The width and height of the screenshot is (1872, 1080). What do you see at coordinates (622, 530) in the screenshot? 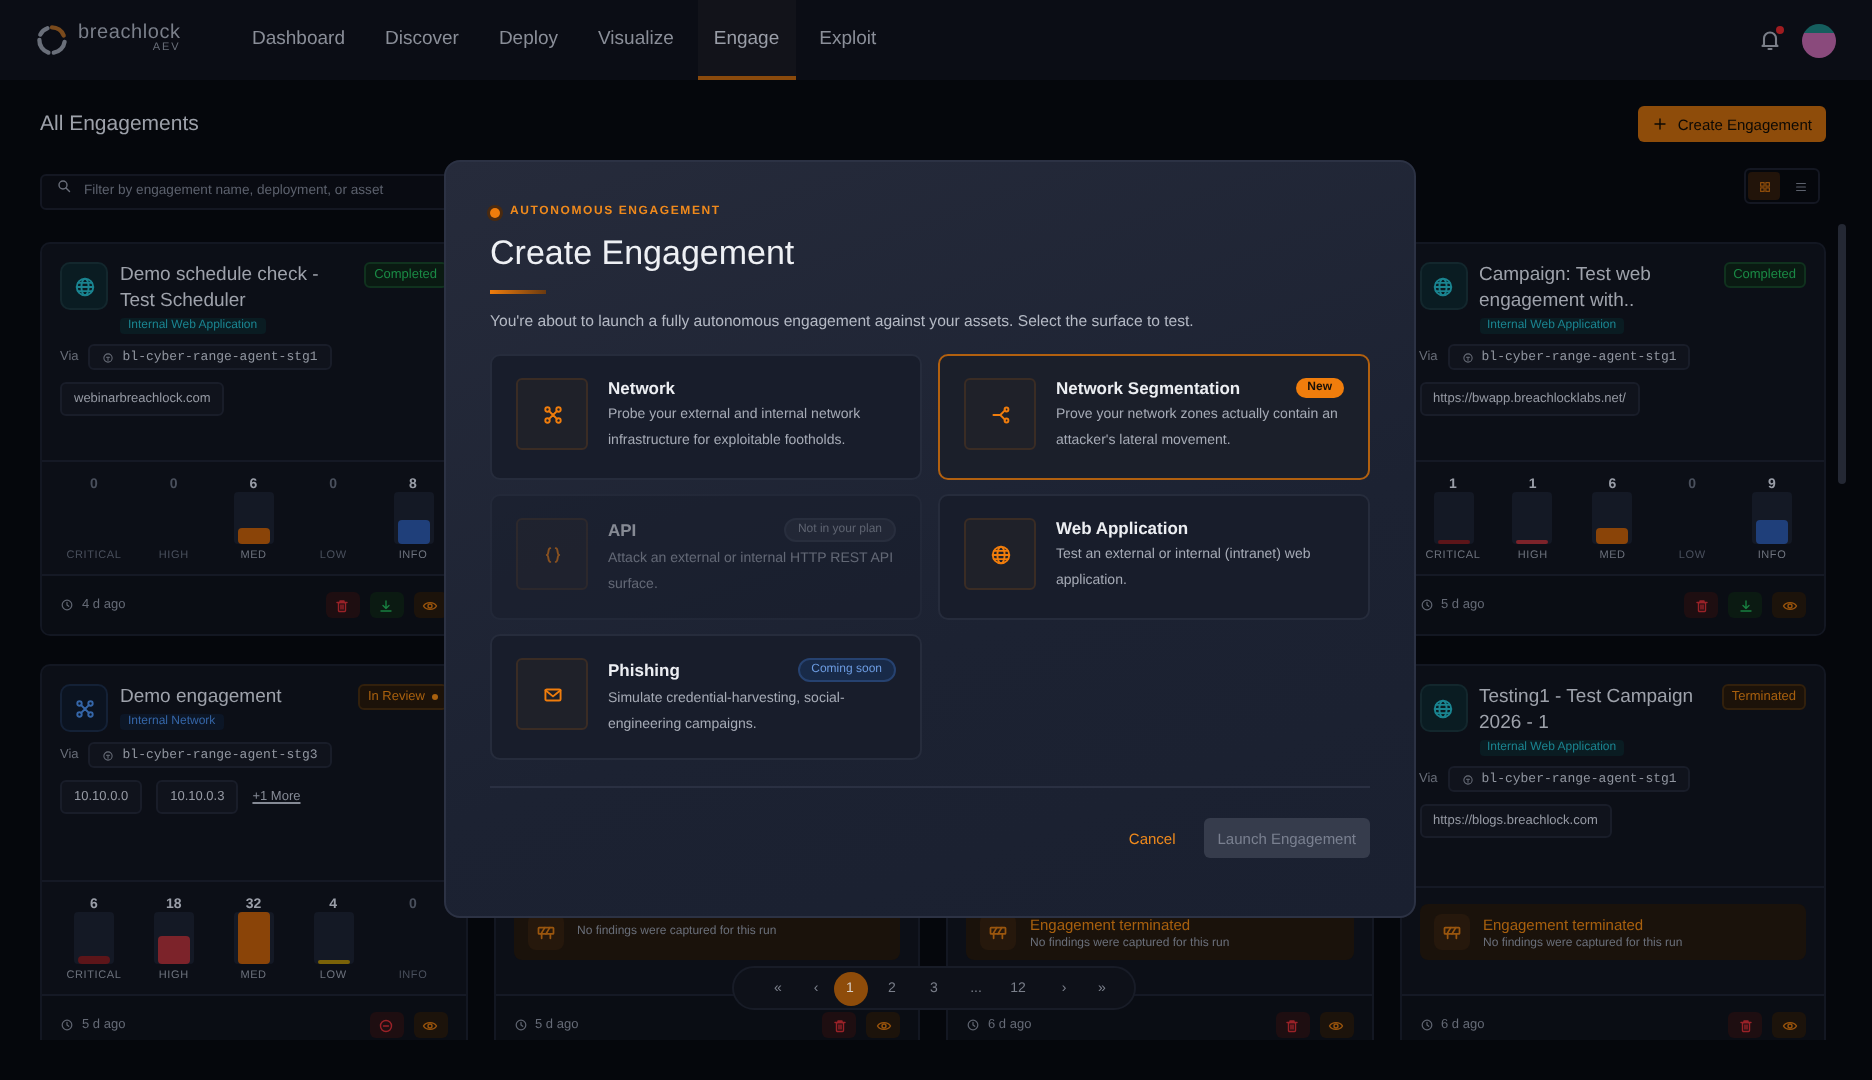
I see `option-title: API` at bounding box center [622, 530].